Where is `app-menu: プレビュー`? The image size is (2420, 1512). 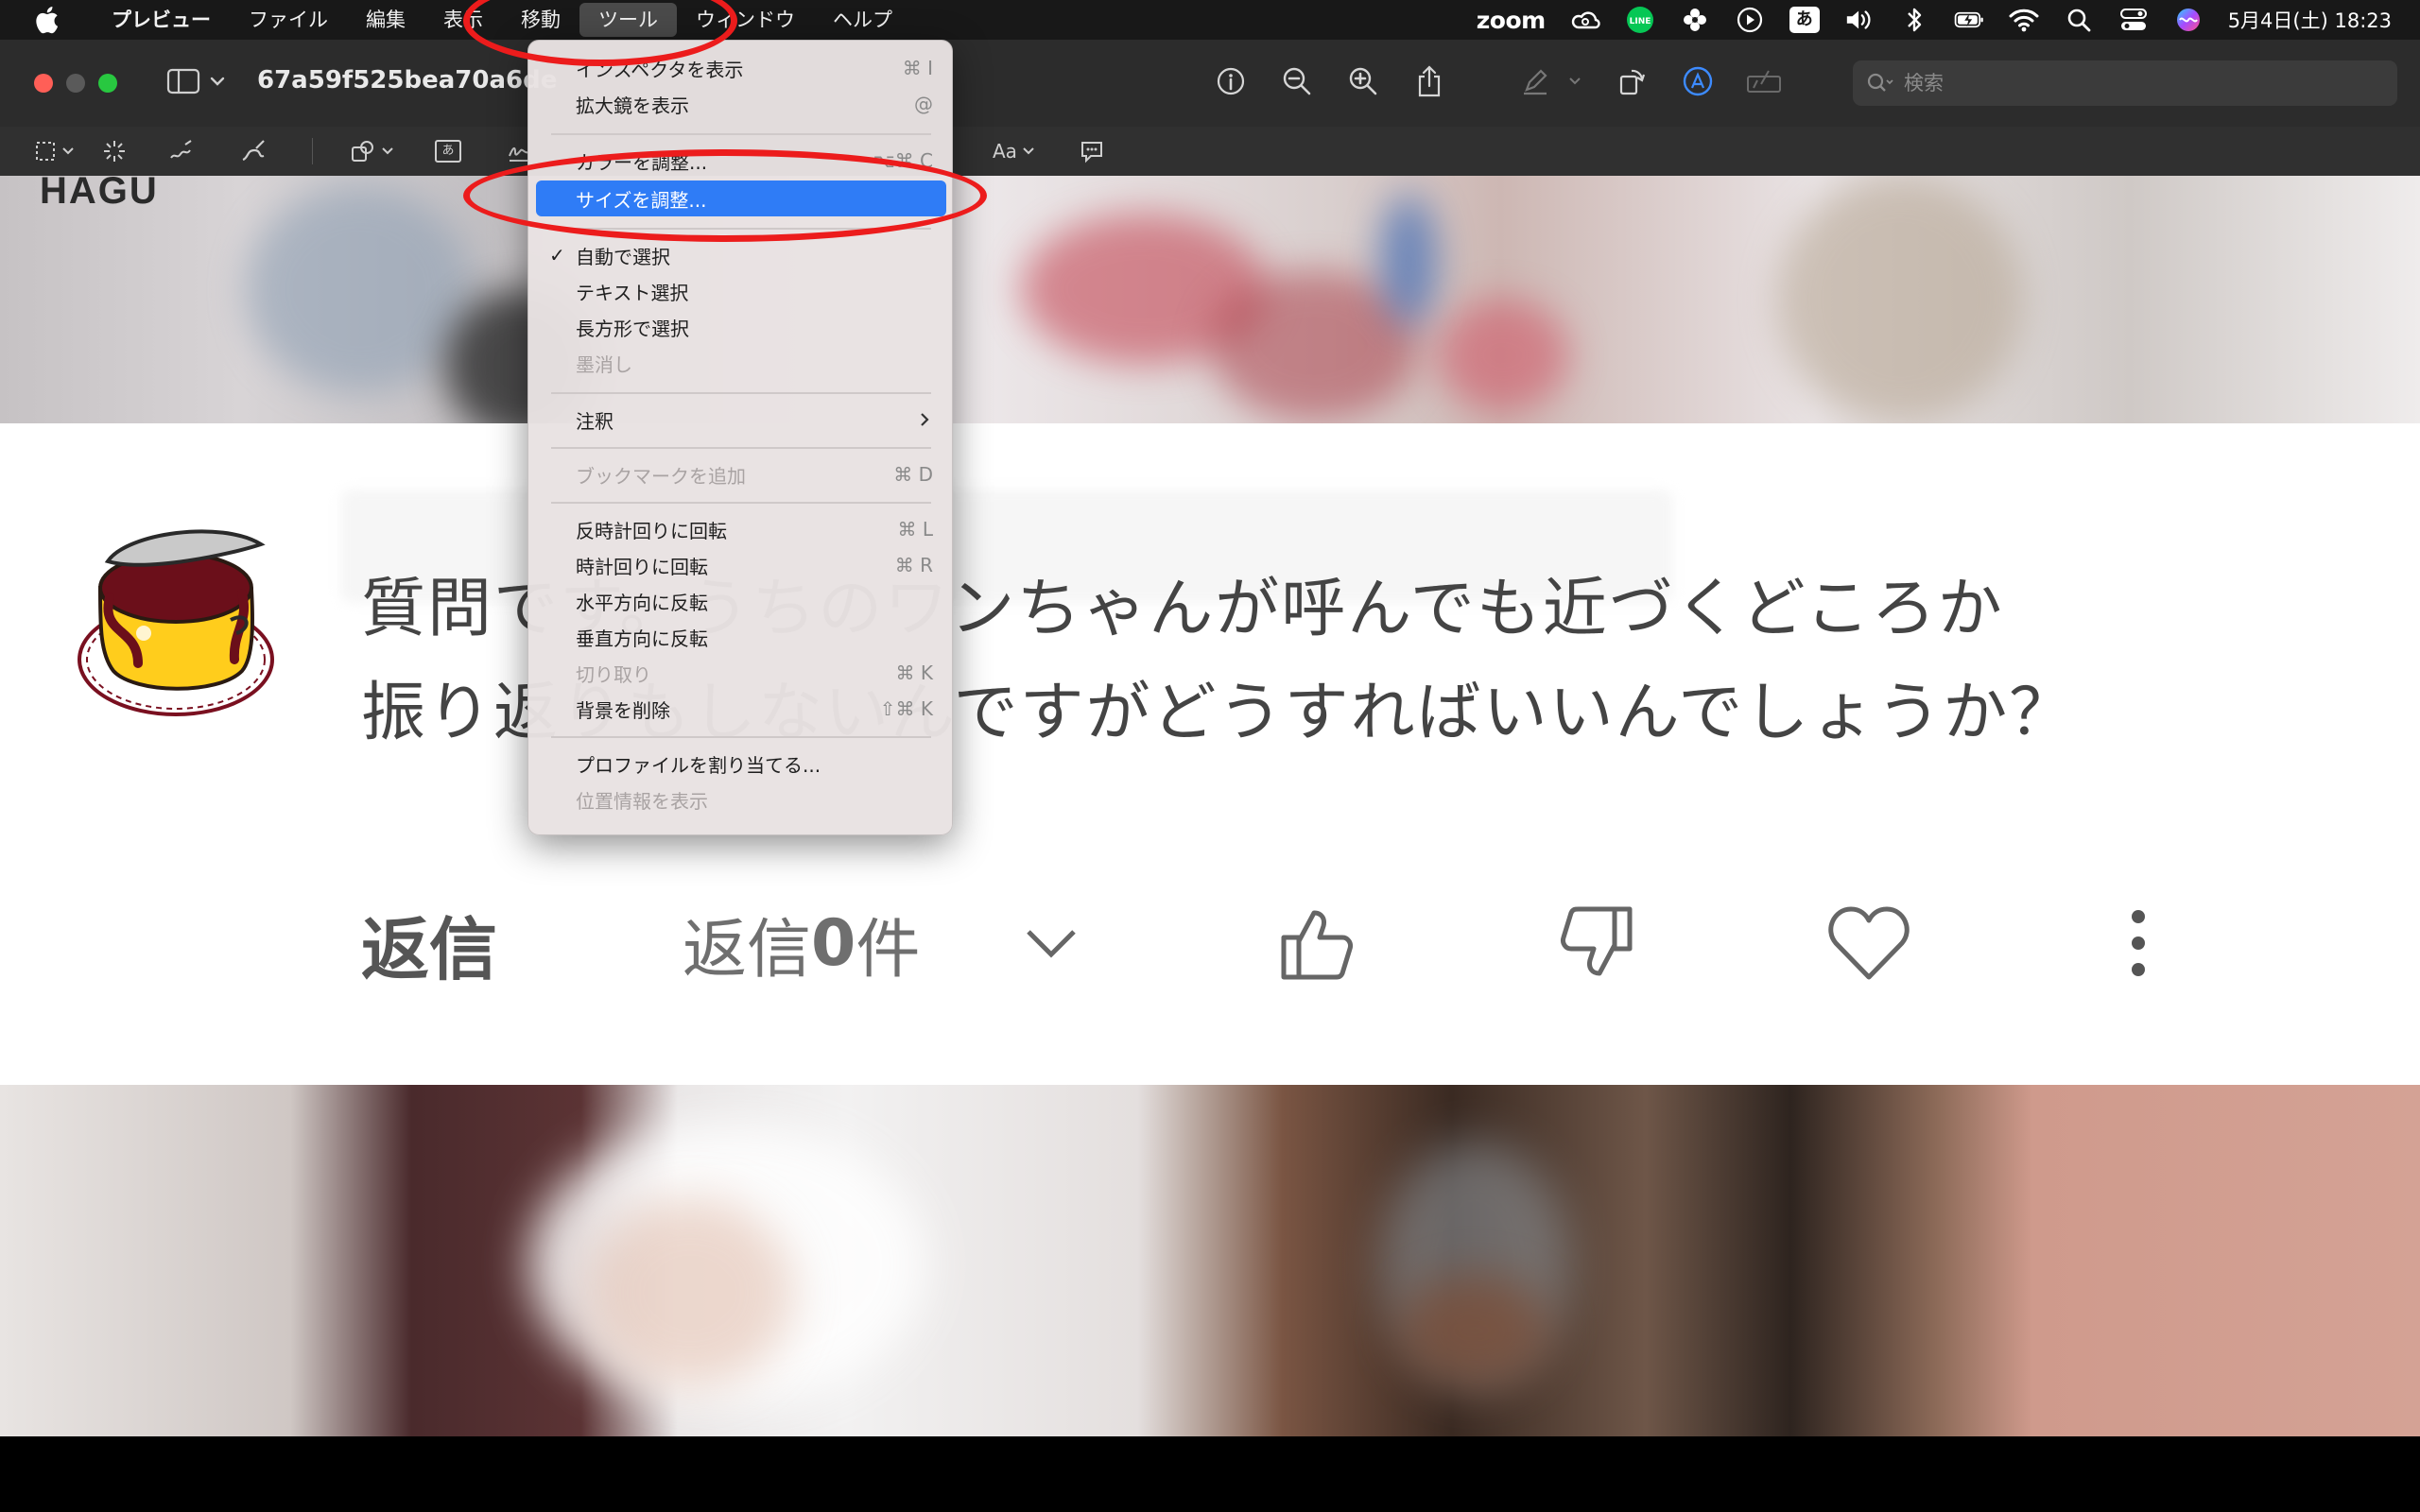
app-menu: プレビュー is located at coordinates (161, 20).